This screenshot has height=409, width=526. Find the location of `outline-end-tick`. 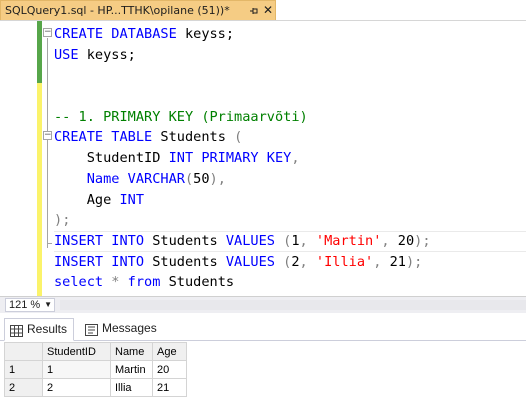

outline-end-tick is located at coordinates (49, 243).